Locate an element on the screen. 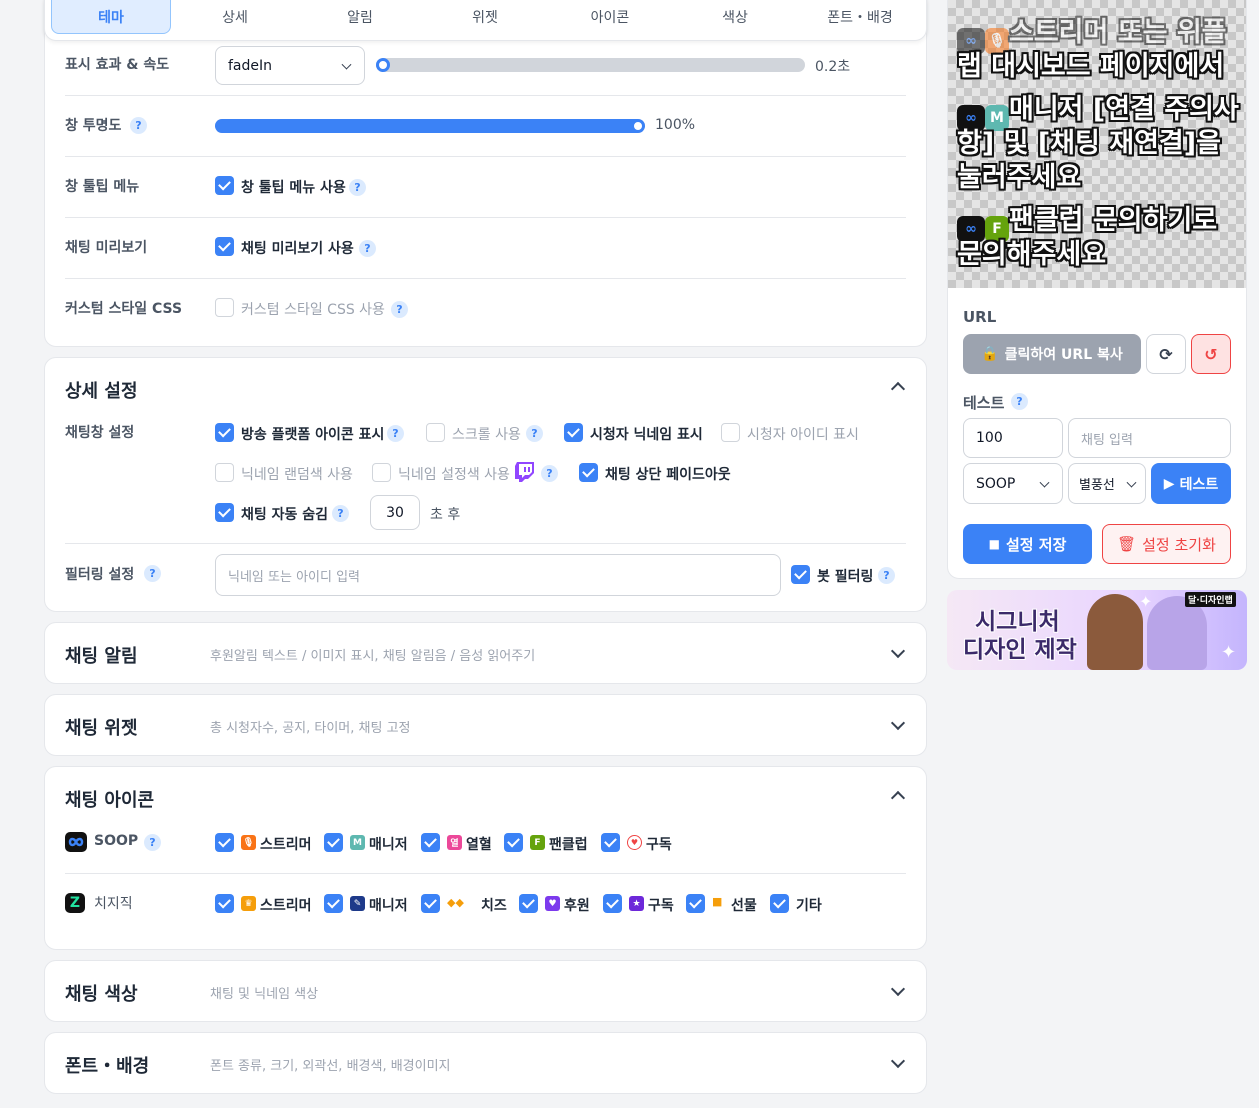  detail-title: 상세 설정 is located at coordinates (101, 391).